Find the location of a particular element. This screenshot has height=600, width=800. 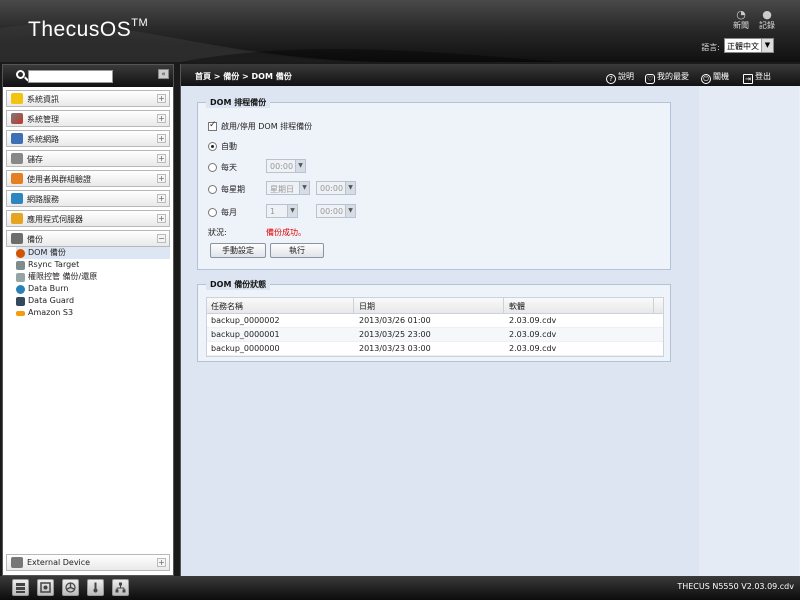

monthly-time-value: 00:00 is located at coordinates (332, 211).